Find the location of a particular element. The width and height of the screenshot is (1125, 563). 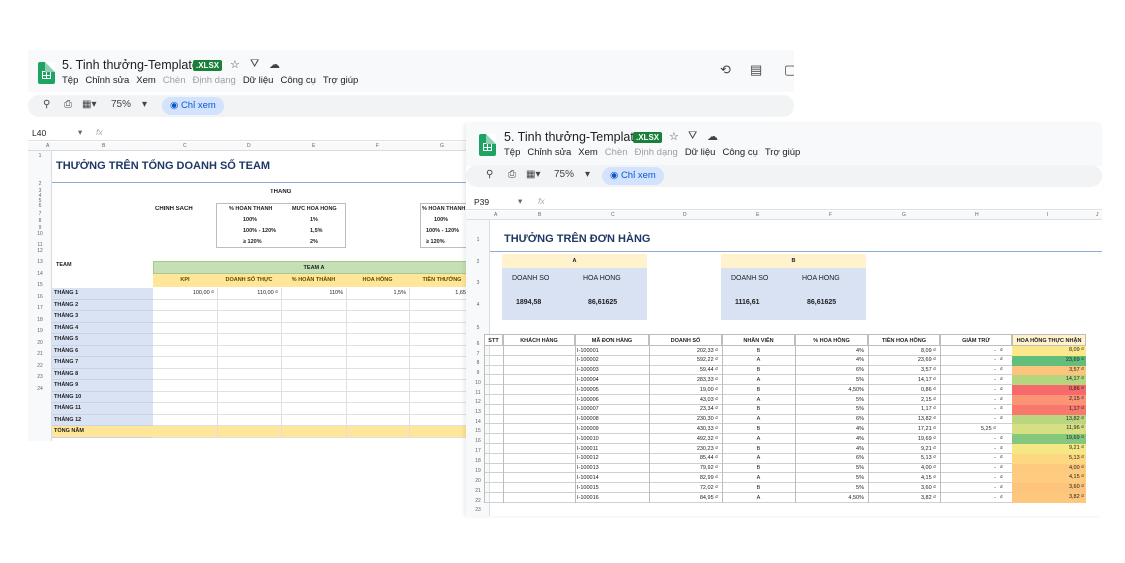

row-number: 14 is located at coordinates (40, 274).